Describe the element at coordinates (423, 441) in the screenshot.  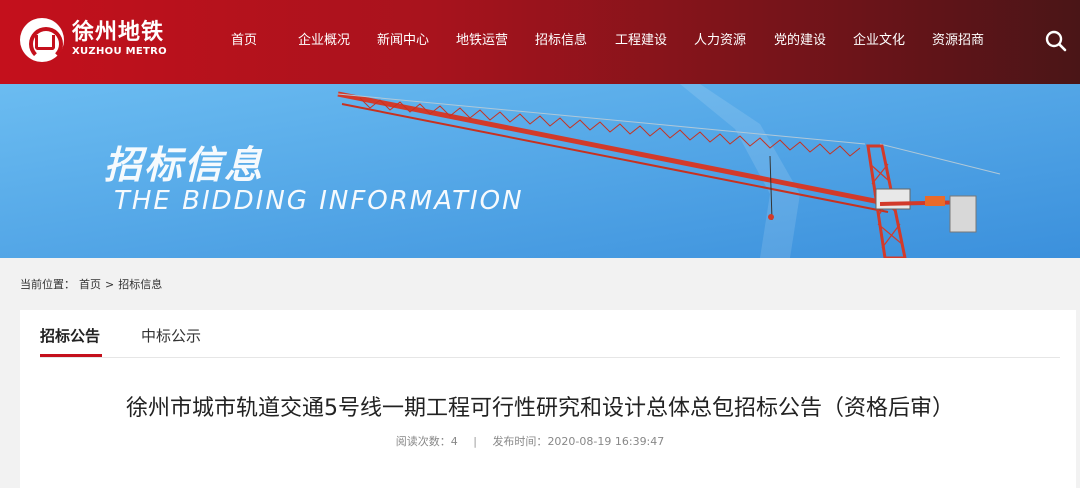
I see `views-label: 阅读次数：` at that location.